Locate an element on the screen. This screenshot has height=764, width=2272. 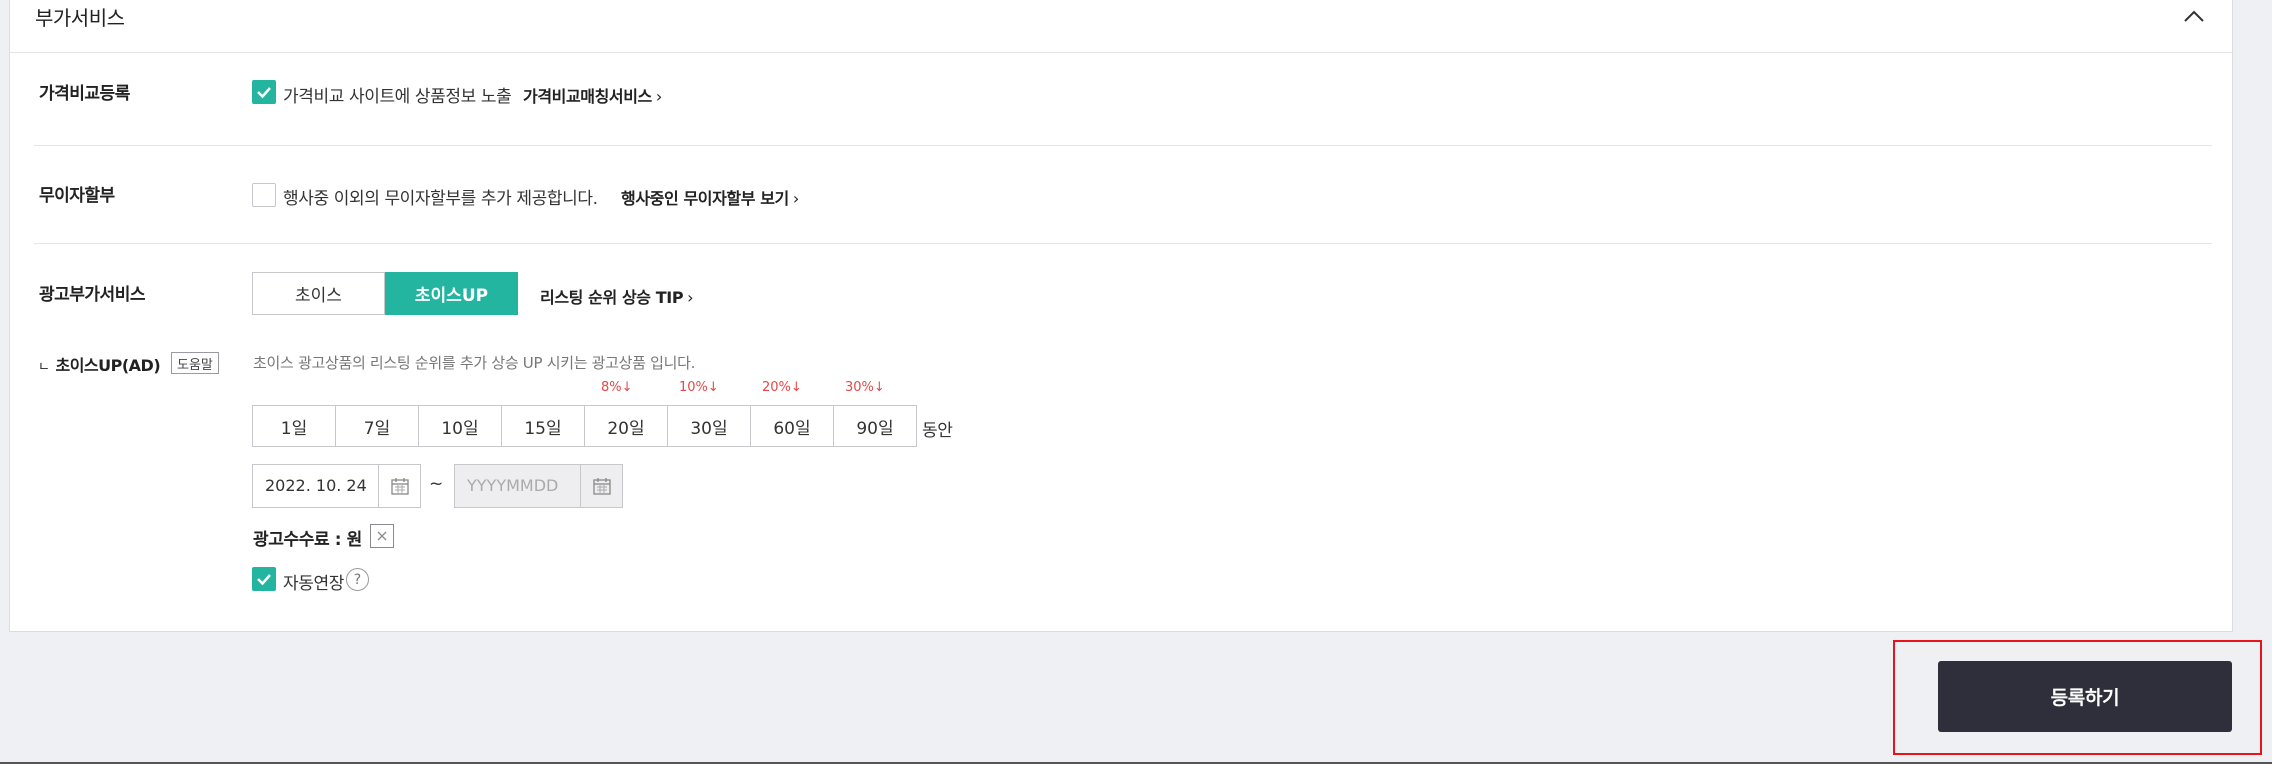
duration-option: 60일 is located at coordinates (792, 426).